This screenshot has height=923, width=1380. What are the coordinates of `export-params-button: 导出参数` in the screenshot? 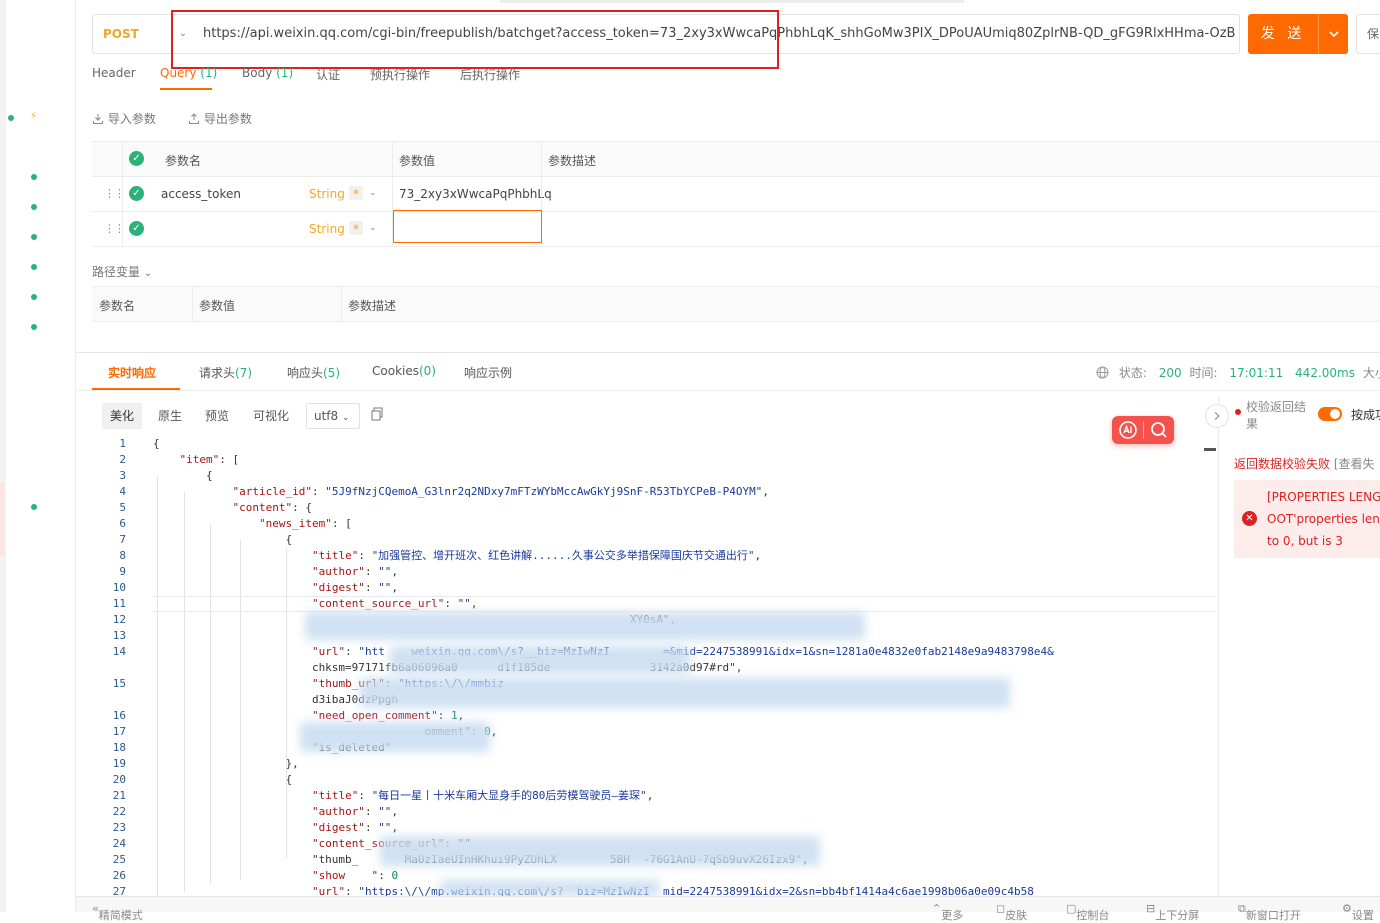 It's located at (220, 118).